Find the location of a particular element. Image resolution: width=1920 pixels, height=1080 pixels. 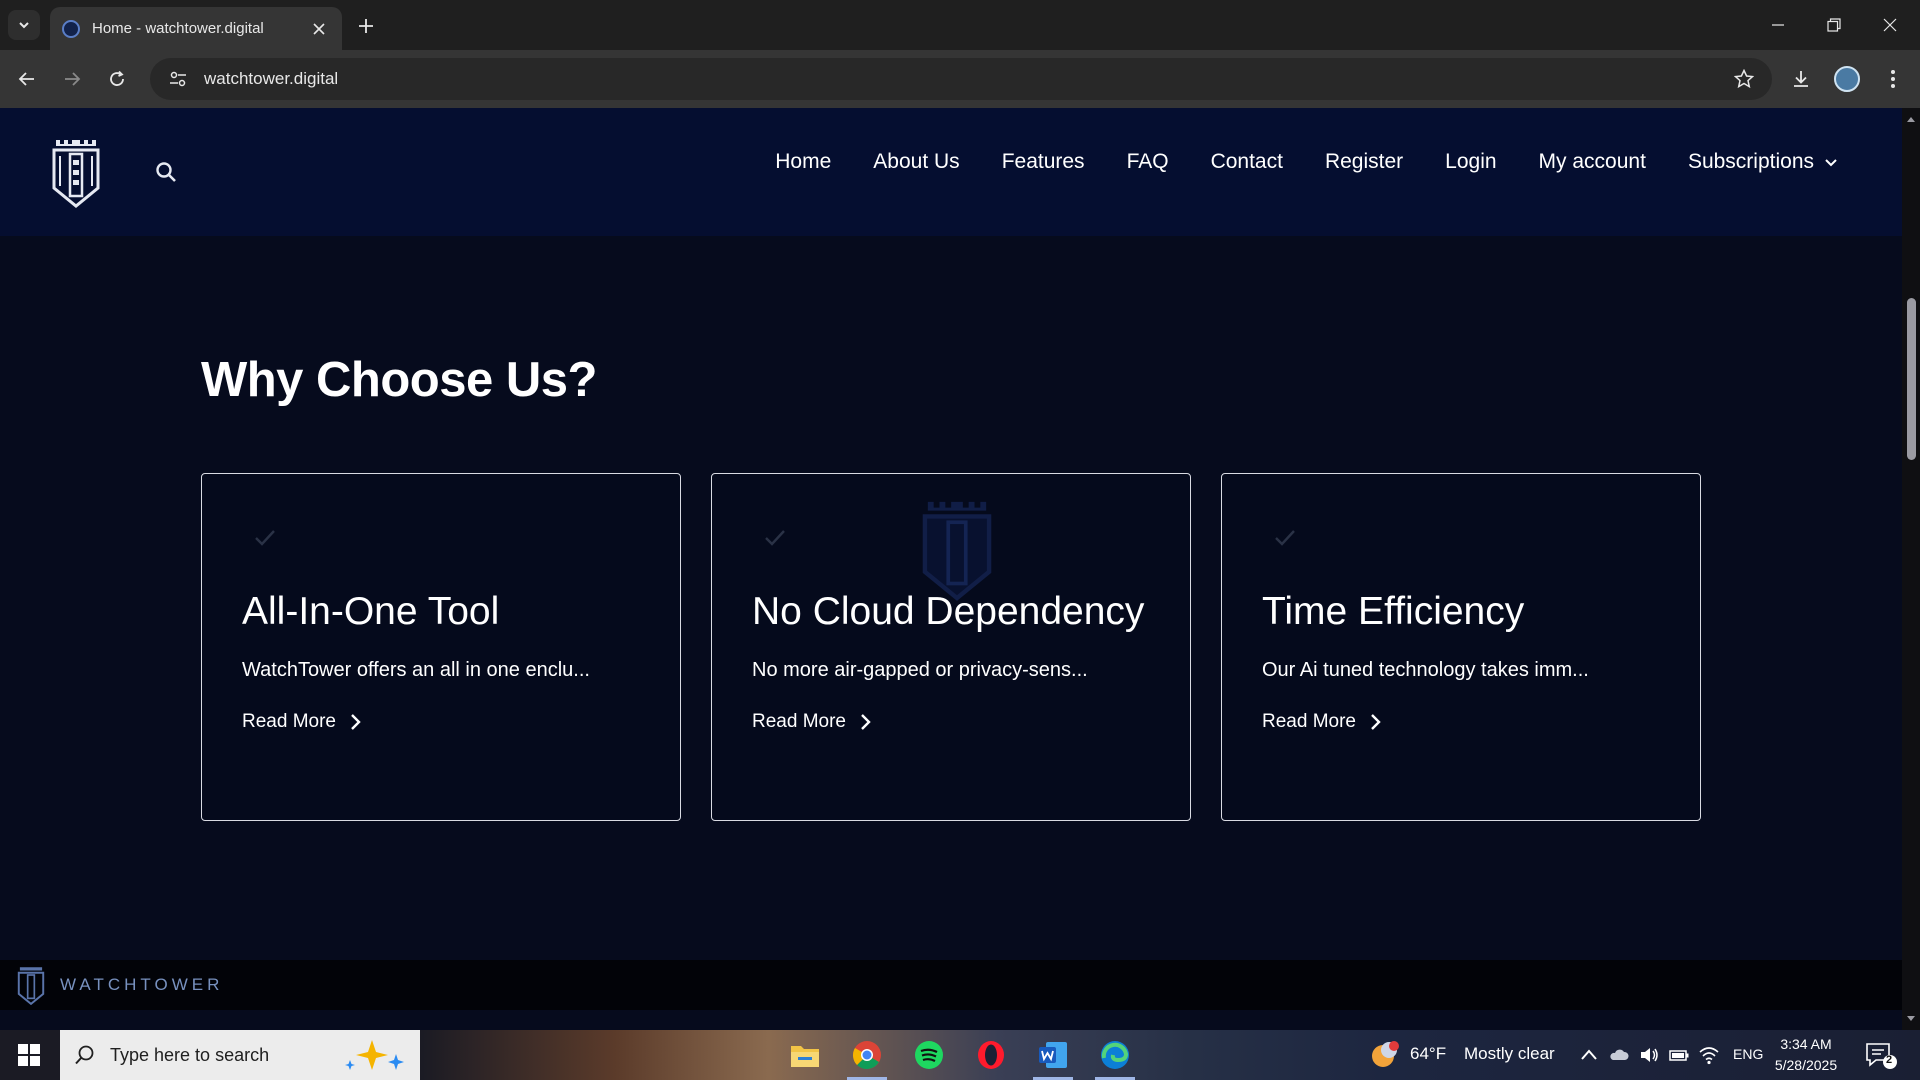

nav-about-us: About Us is located at coordinates (916, 162).